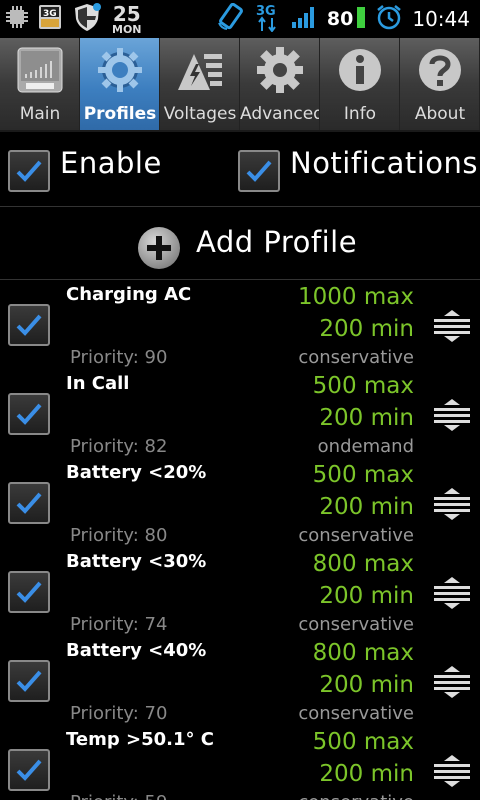 This screenshot has width=480, height=800. I want to click on add-profile-label: Add Profile, so click(277, 242).